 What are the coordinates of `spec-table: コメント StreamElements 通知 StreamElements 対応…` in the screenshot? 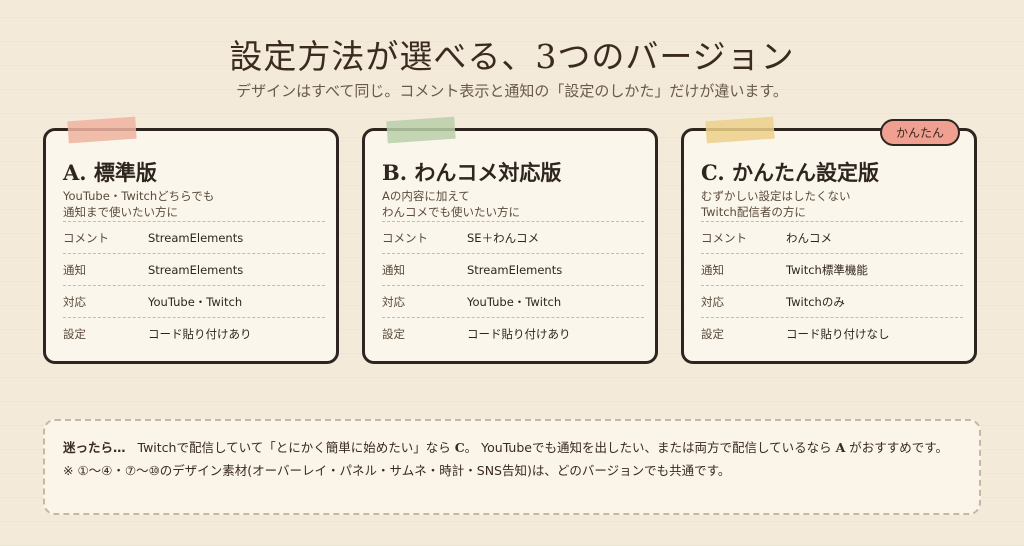 It's located at (194, 285).